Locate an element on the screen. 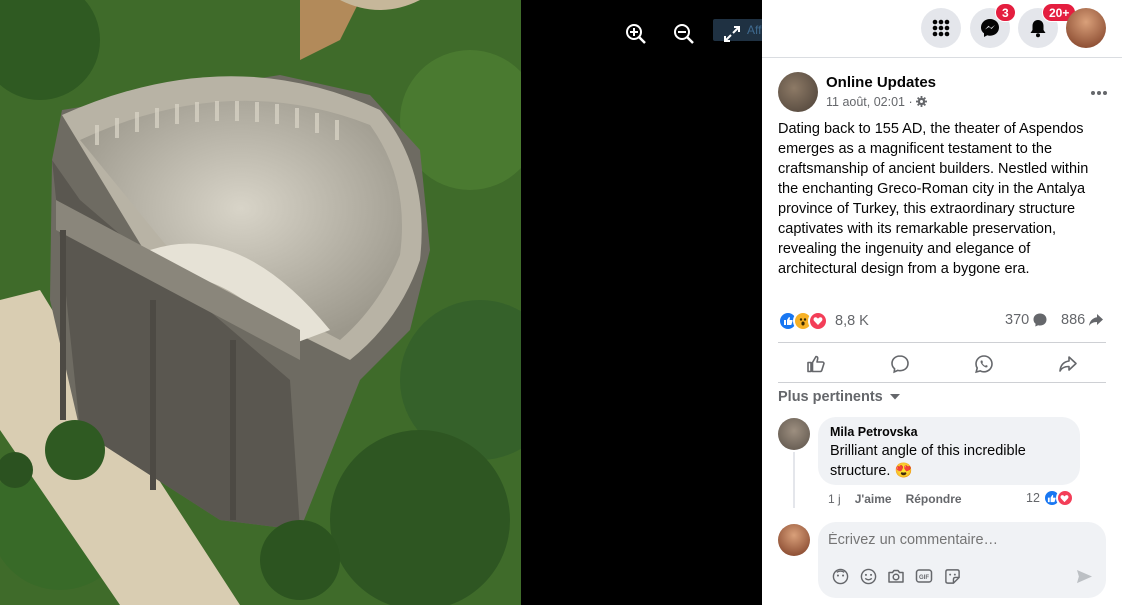 This screenshot has height=605, width=1122. zoom-in-icon is located at coordinates (636, 34).